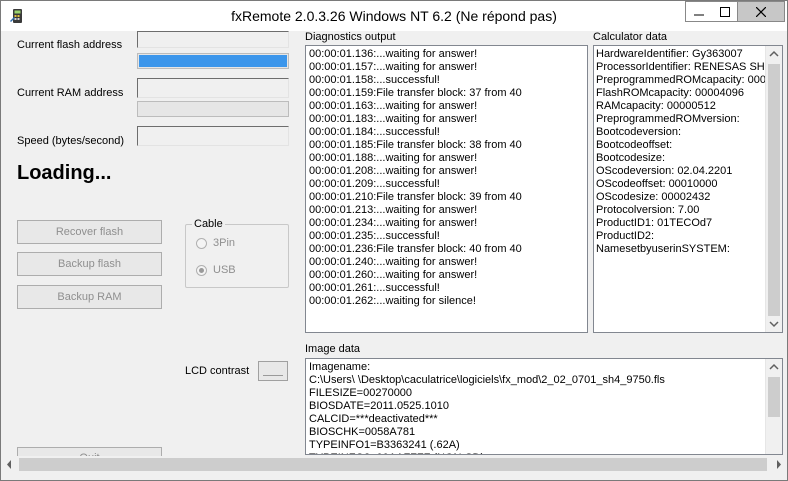 The image size is (788, 481). I want to click on image-vscroll, so click(773, 406).